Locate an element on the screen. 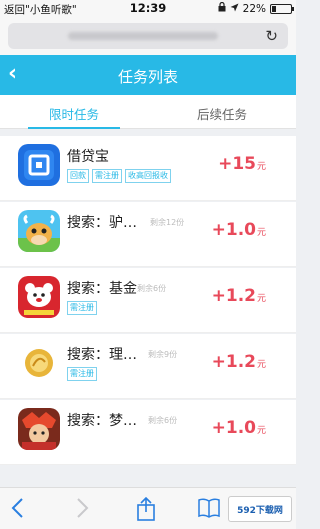  task-tag: 收高回报收 is located at coordinates (148, 176).